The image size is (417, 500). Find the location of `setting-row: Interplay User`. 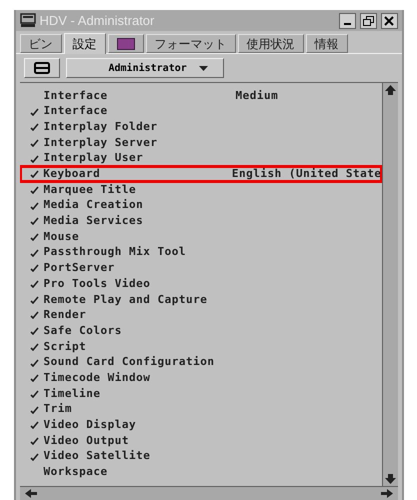

setting-row: Interplay User is located at coordinates (201, 158).